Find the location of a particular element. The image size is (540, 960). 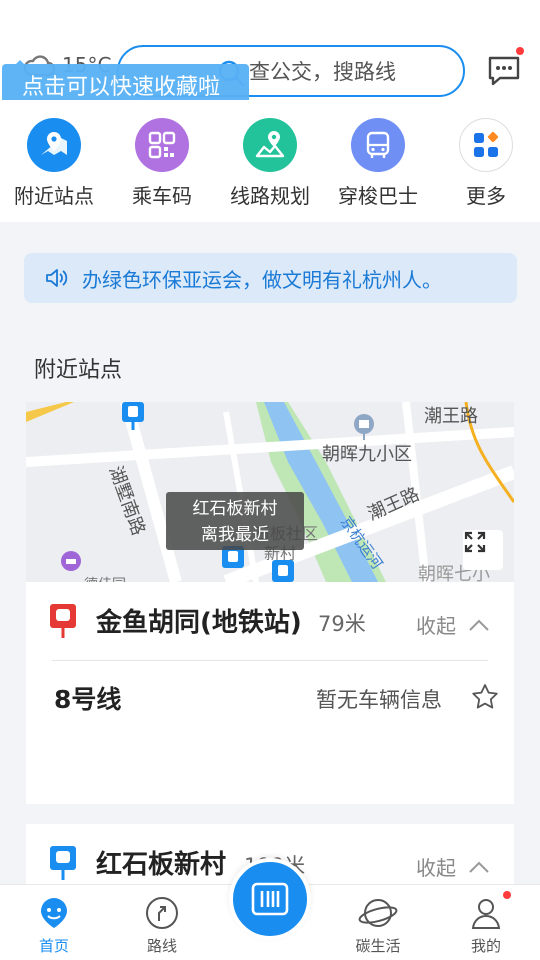

tab-route: 路线 is located at coordinates (162, 924).